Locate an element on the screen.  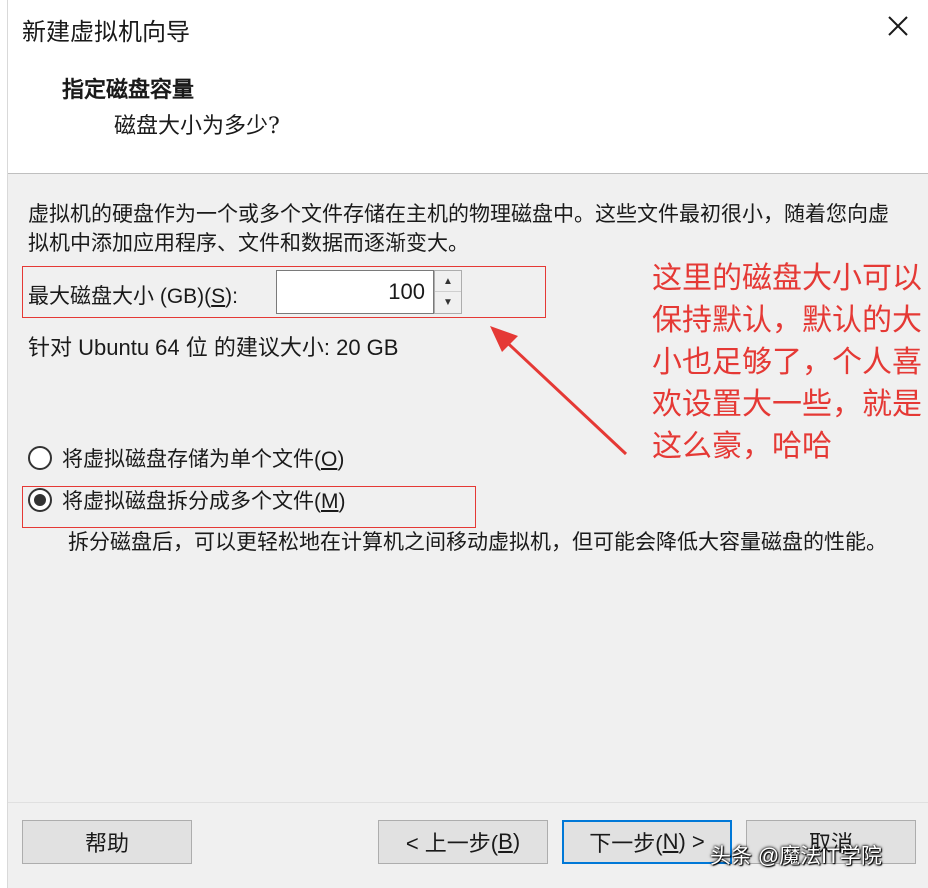
multi-file-description: 拆分磁盘后，可以更轻松地在计算机之间移动虚拟机，但可能会降低大容量磁盘的性能。 is located at coordinates (477, 542).